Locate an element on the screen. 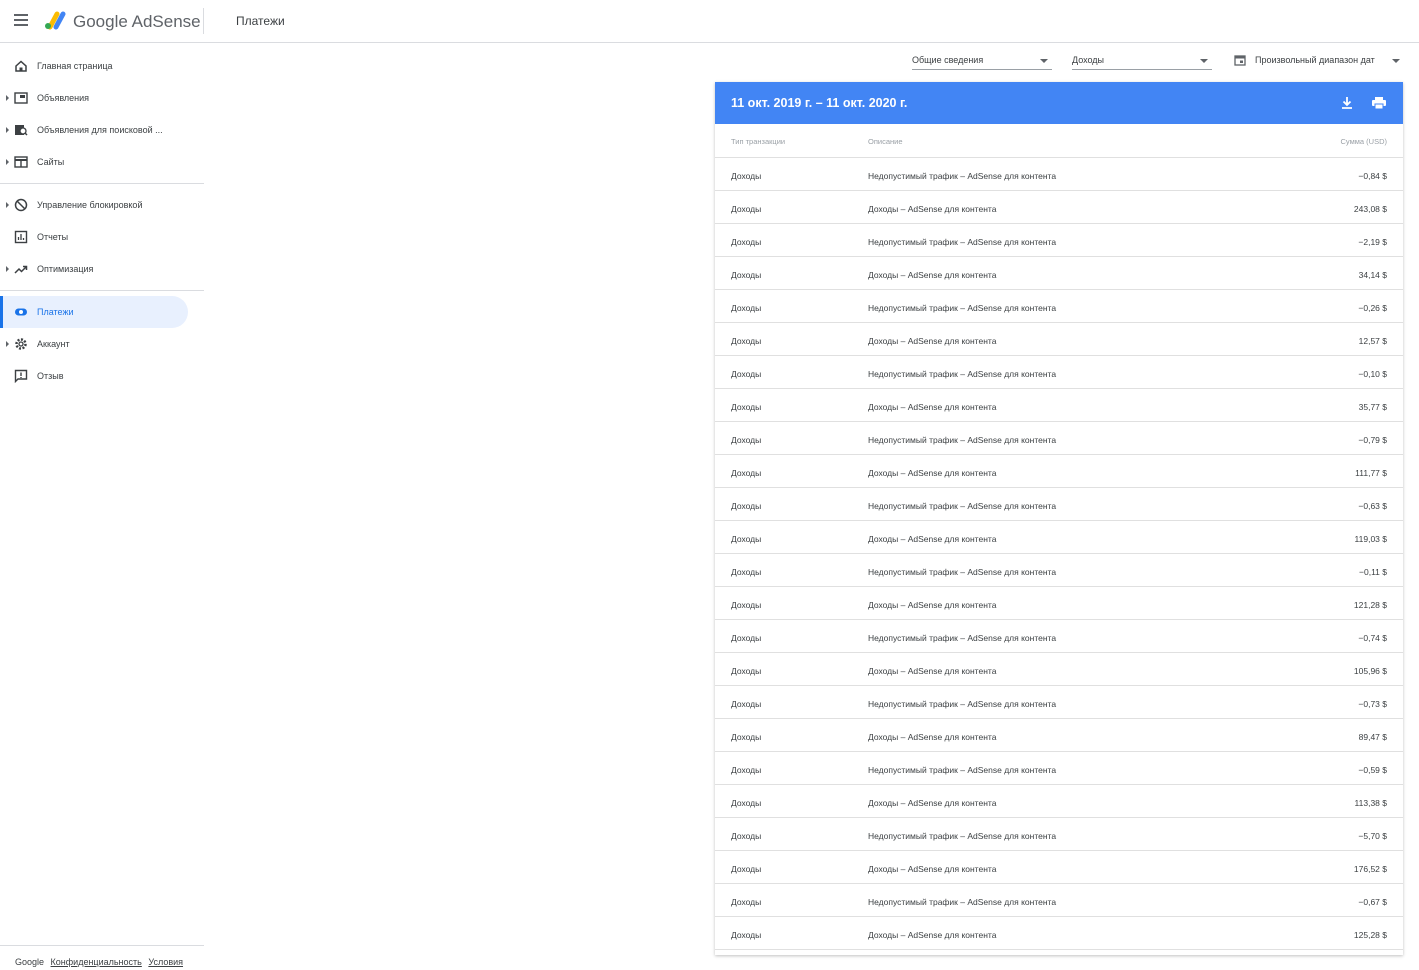 The image size is (1419, 970). sidebar-item-ads: Объявления is located at coordinates (102, 98).